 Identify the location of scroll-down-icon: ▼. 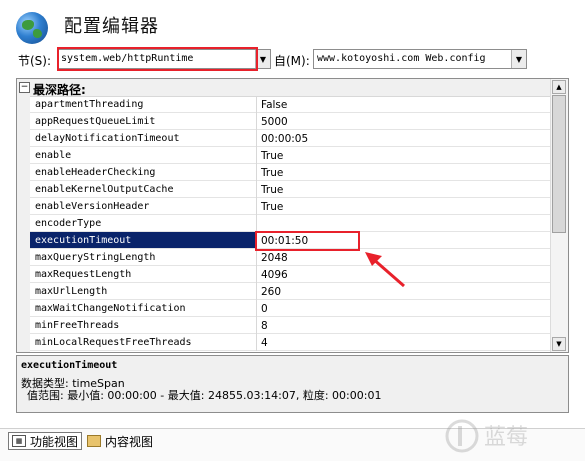
(559, 344).